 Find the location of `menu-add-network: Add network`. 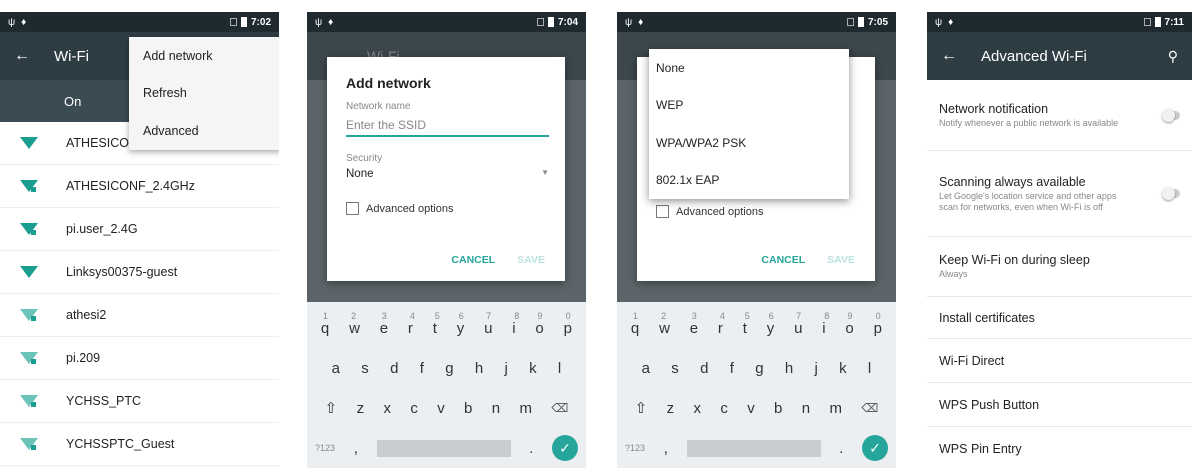

menu-add-network: Add network is located at coordinates (204, 56).